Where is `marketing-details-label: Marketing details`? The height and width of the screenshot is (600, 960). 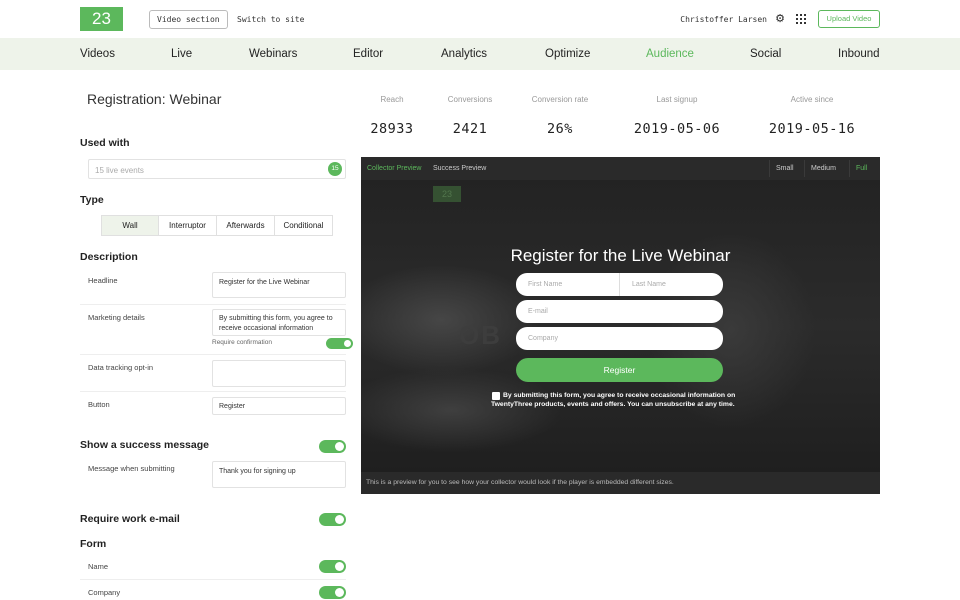 marketing-details-label: Marketing details is located at coordinates (116, 317).